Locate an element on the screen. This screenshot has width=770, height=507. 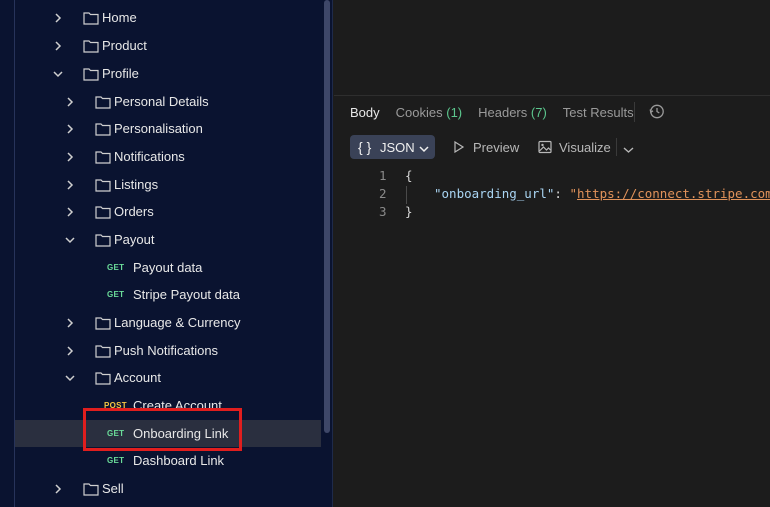
sidebar-scrollbar is located at coordinates (327, 216).